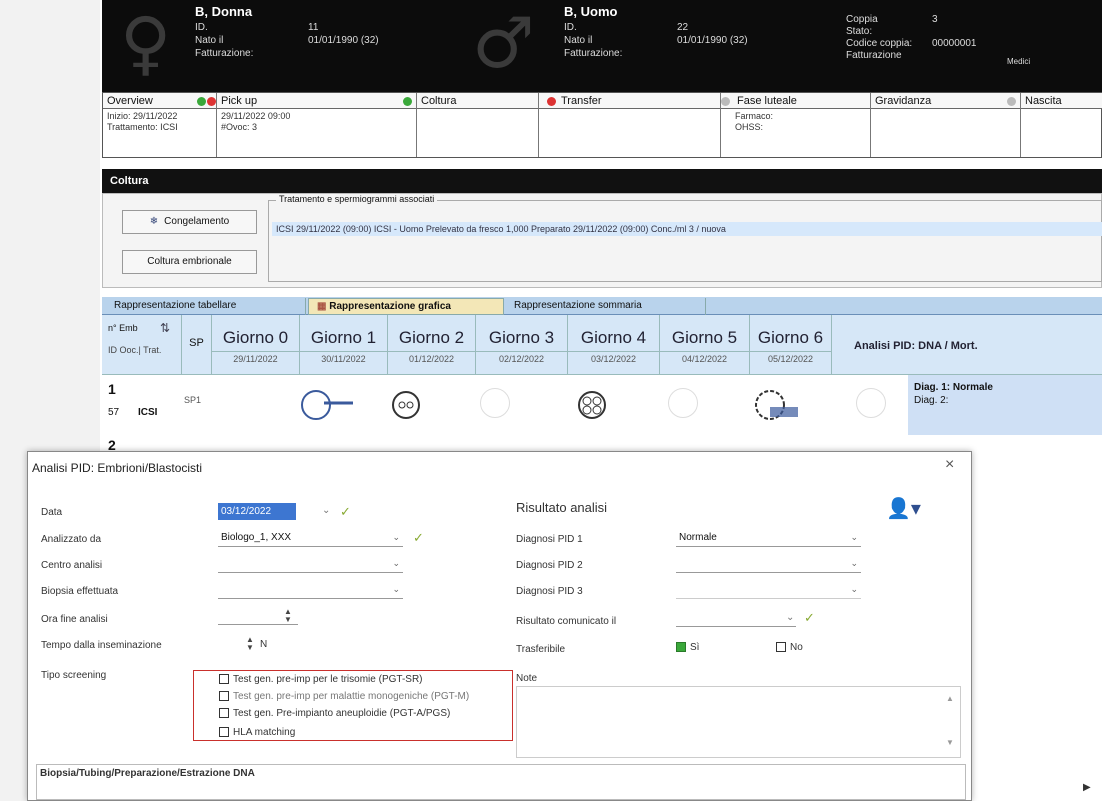 The image size is (1102, 801). I want to click on step-info: #Ovoc: 3, so click(239, 127).